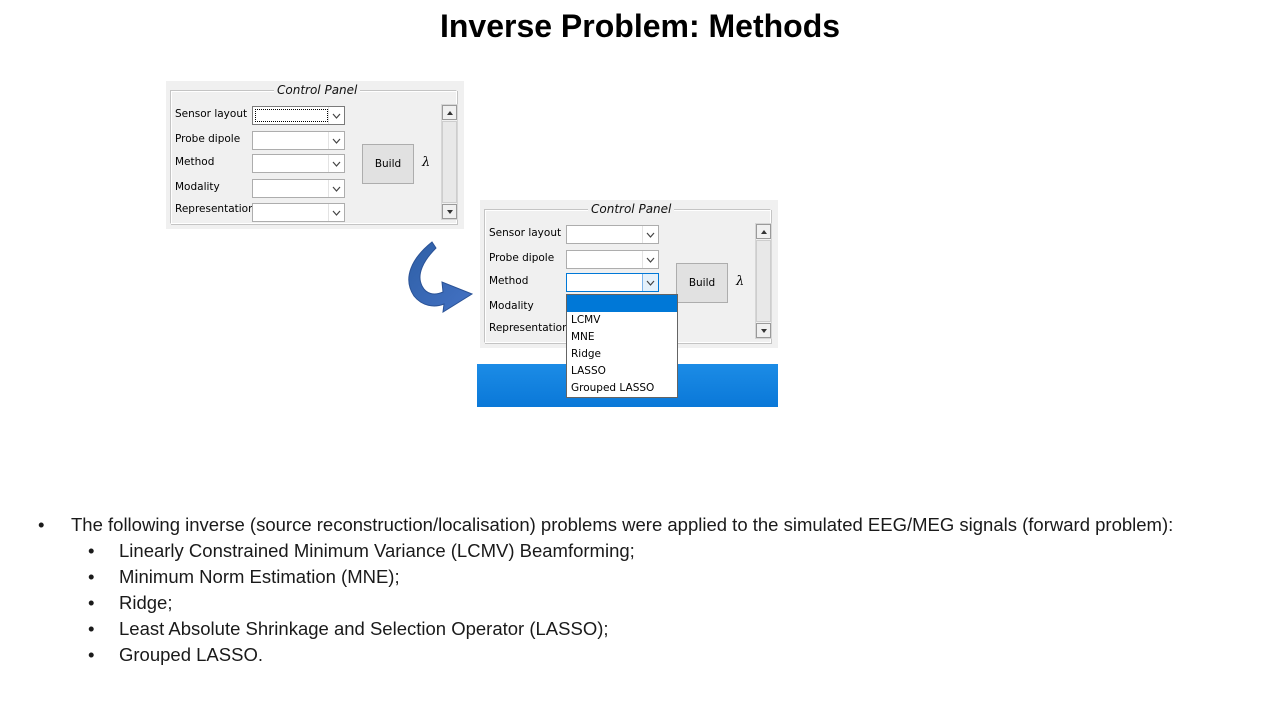 This screenshot has width=1280, height=720. Describe the element at coordinates (298, 212) in the screenshot. I see `representation-select` at that location.